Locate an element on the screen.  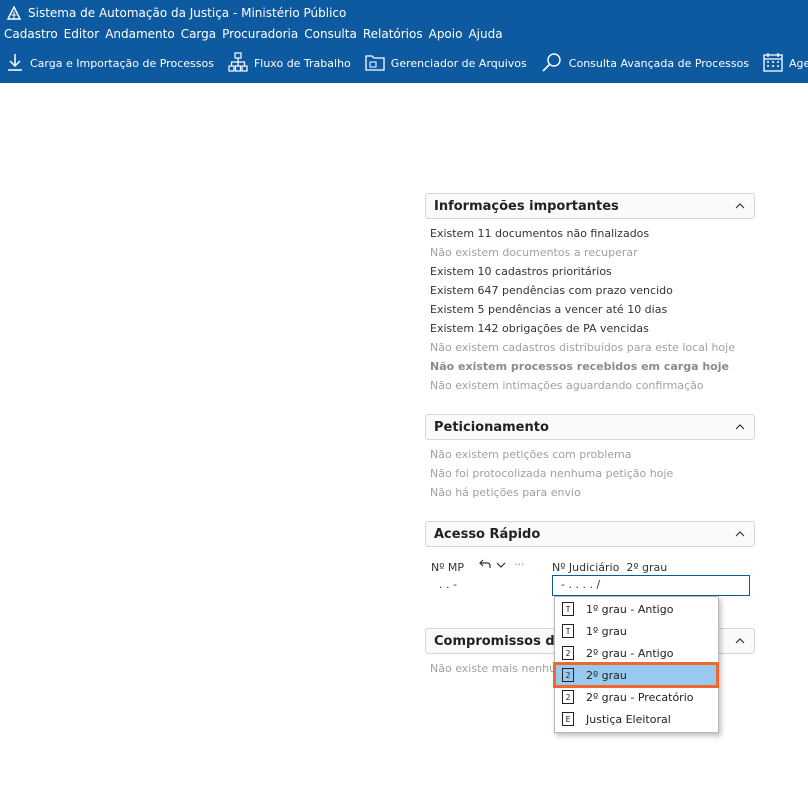
menu-relatorios: Relatórios is located at coordinates (393, 34).